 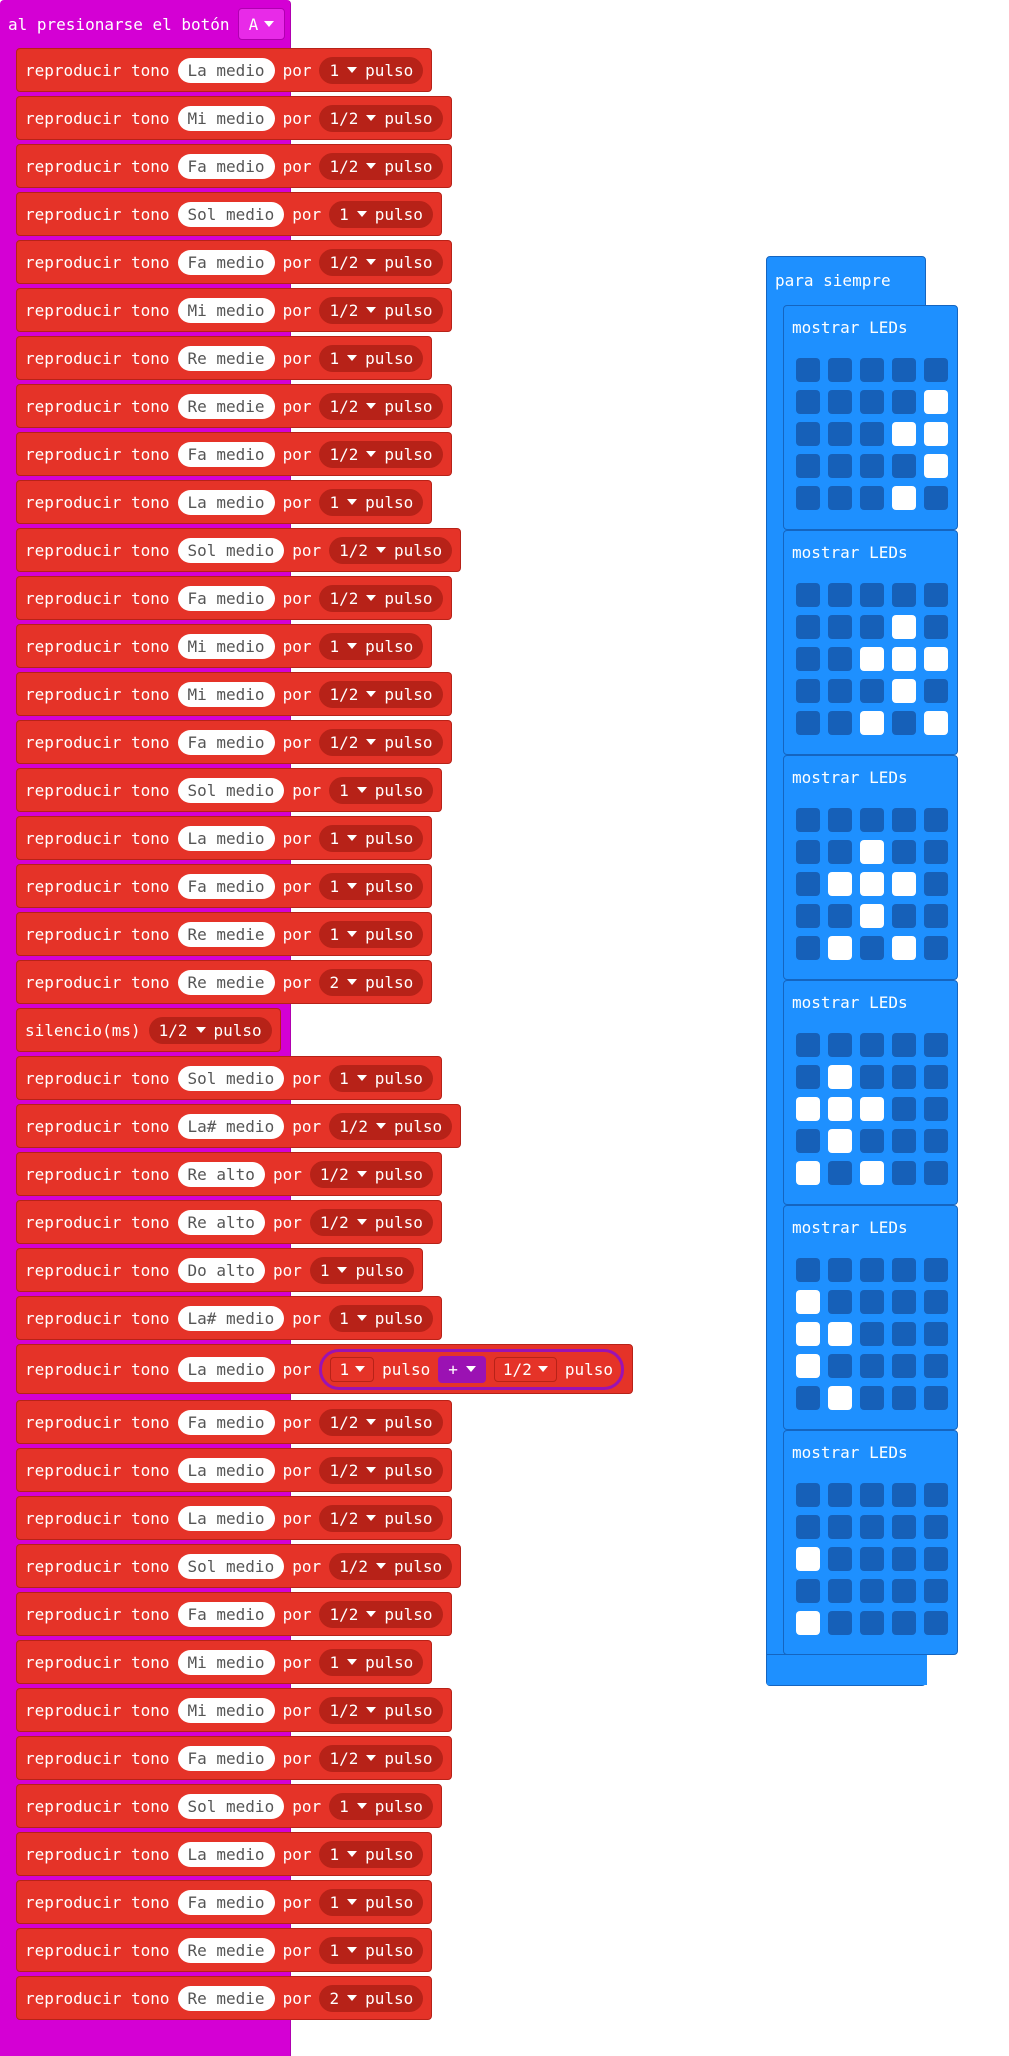 I want to click on note-field: Sol medio, so click(x=231, y=1078).